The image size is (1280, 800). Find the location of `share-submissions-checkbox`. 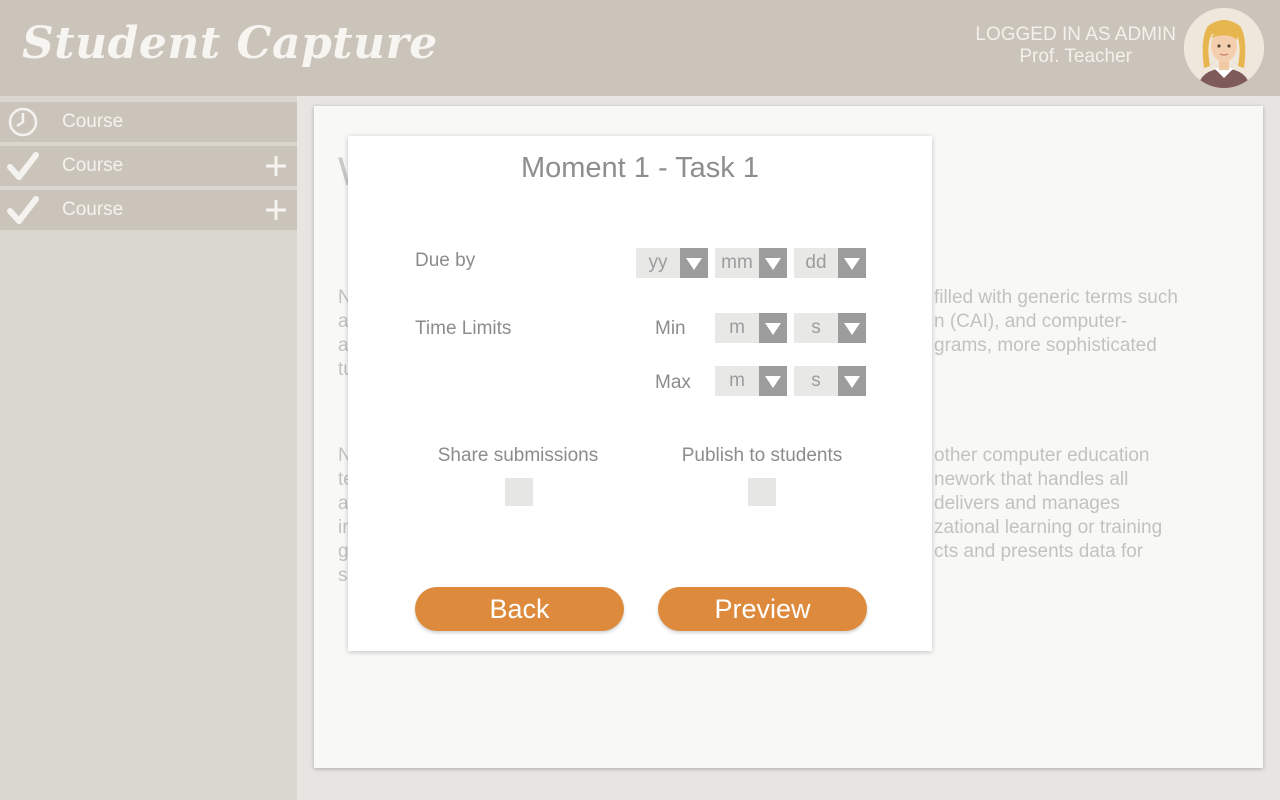

share-submissions-checkbox is located at coordinates (519, 492).